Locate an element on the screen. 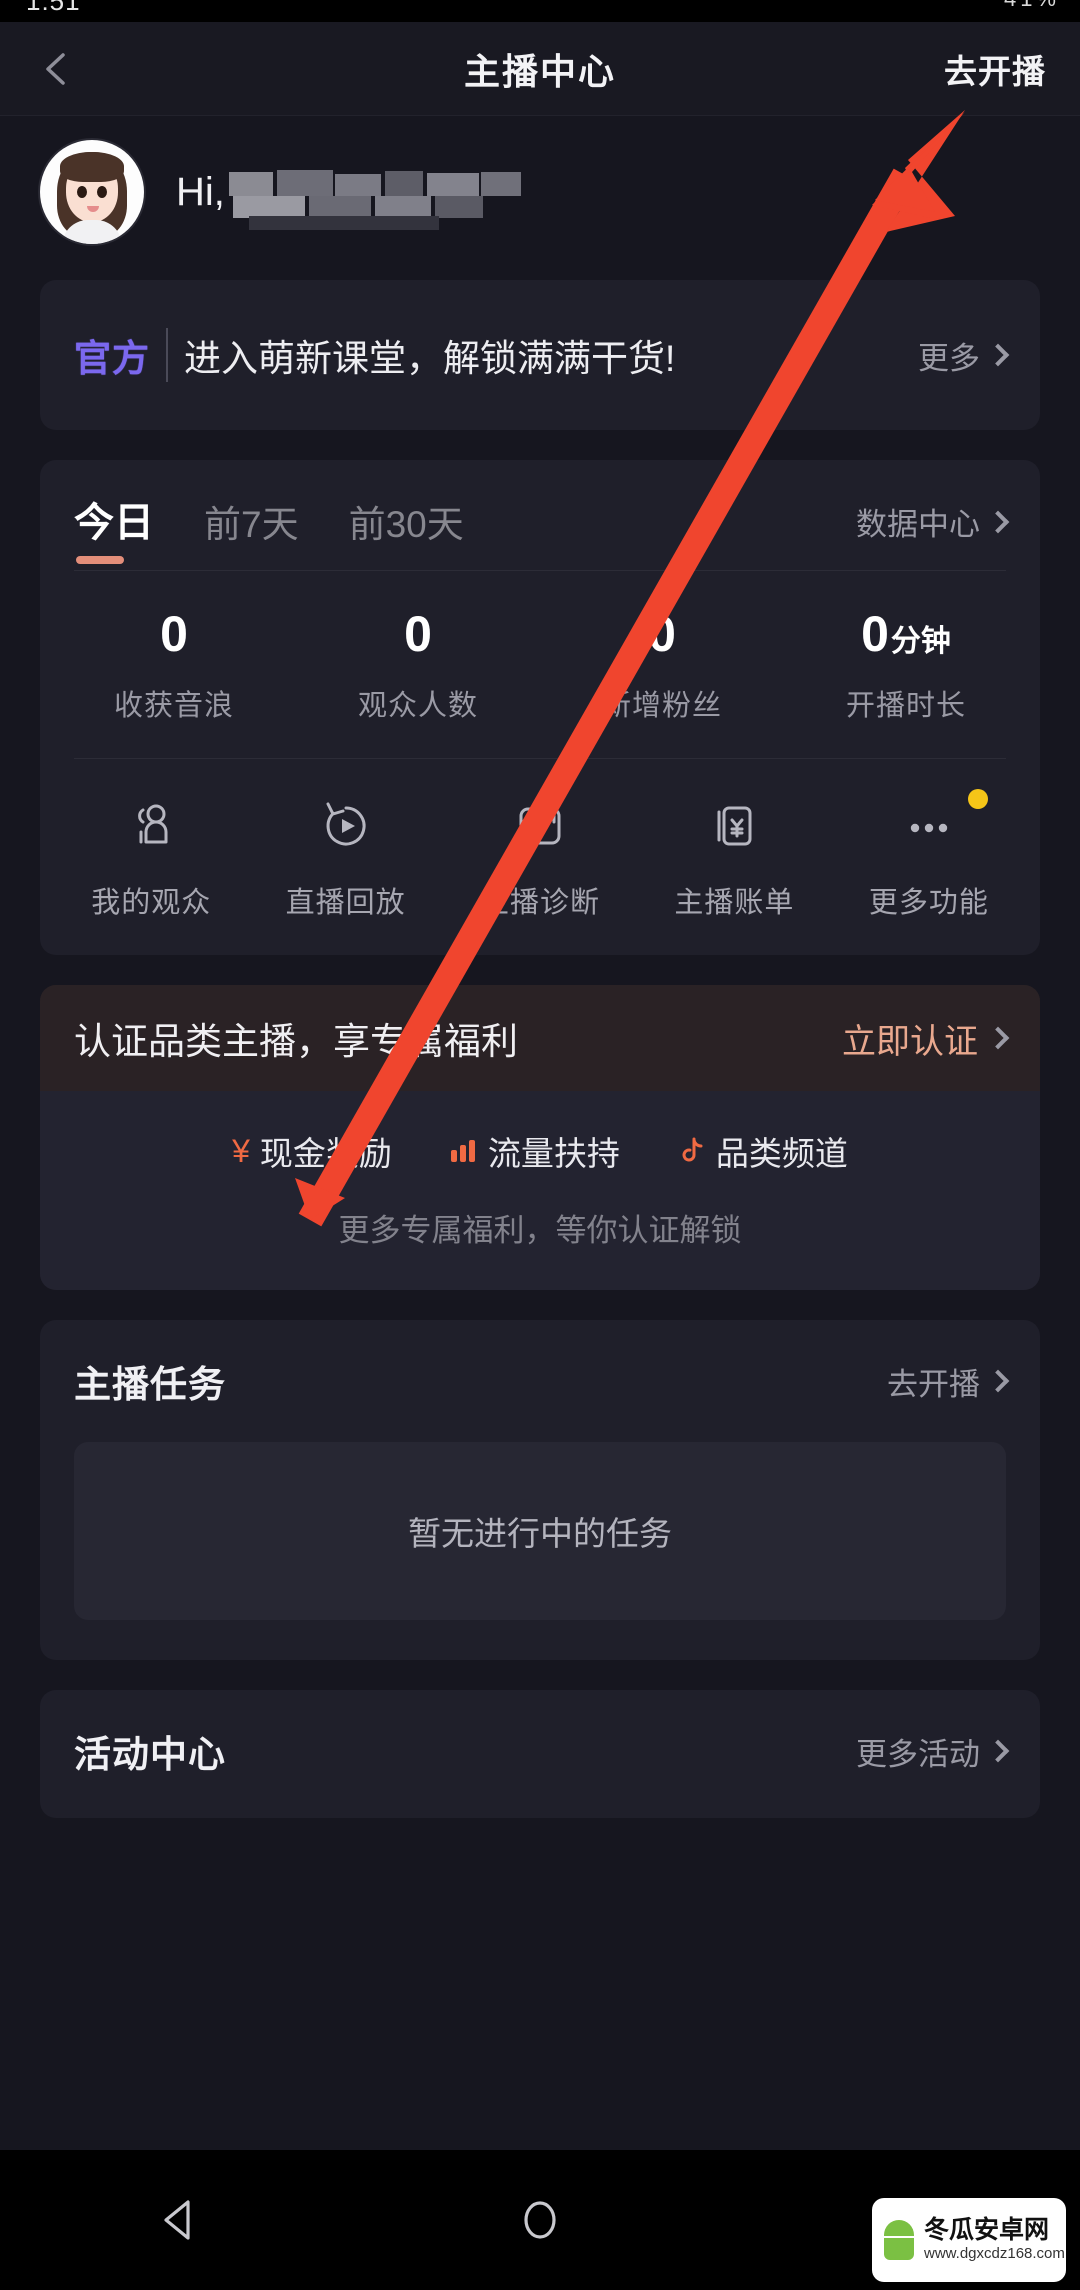  task-header: 主播任务 去开播 is located at coordinates (542, 1381).